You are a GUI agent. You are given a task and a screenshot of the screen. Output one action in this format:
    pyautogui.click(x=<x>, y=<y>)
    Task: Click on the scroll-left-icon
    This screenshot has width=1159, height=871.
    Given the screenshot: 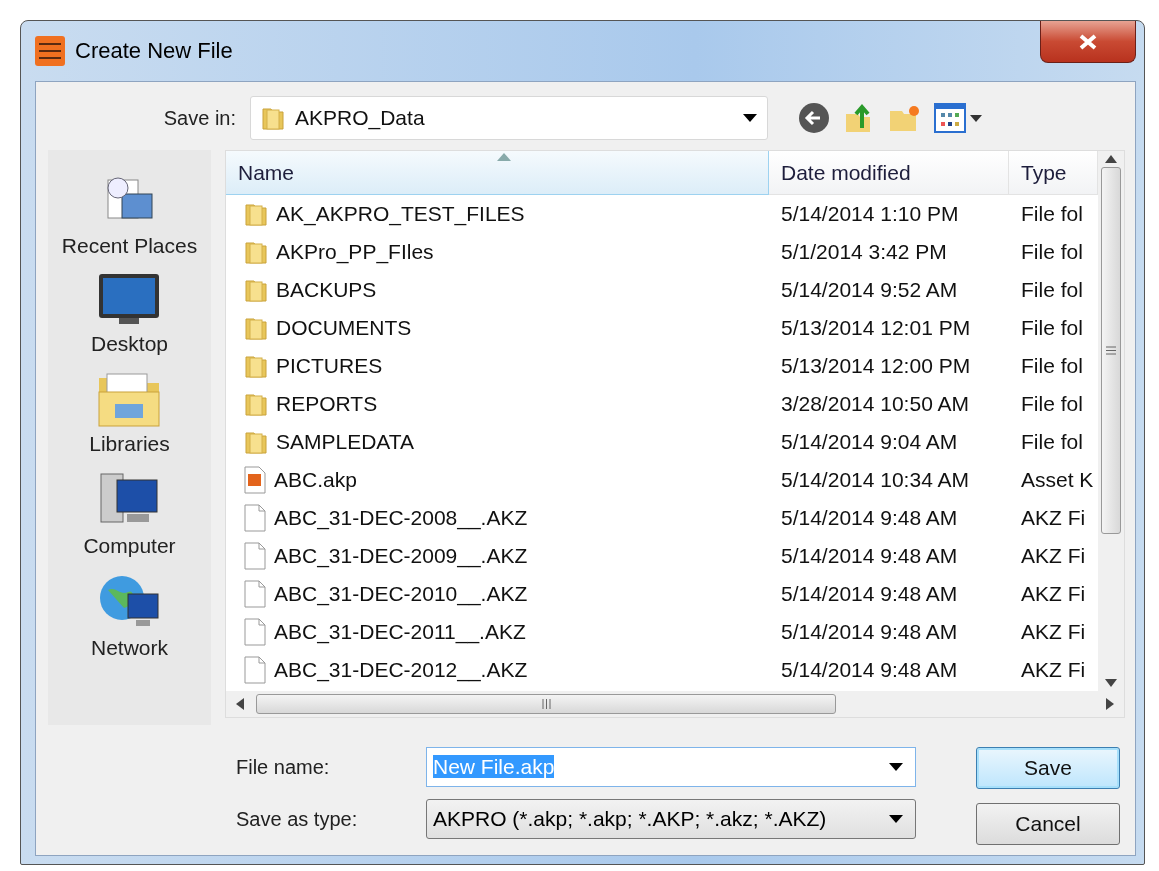 What is the action you would take?
    pyautogui.click(x=240, y=704)
    